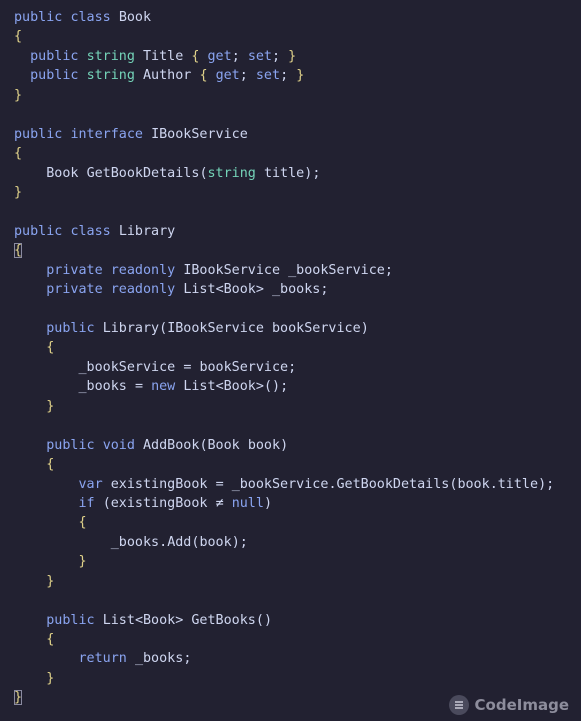 This screenshot has width=581, height=721. I want to click on code-line: public interface IBookService, so click(131, 134).